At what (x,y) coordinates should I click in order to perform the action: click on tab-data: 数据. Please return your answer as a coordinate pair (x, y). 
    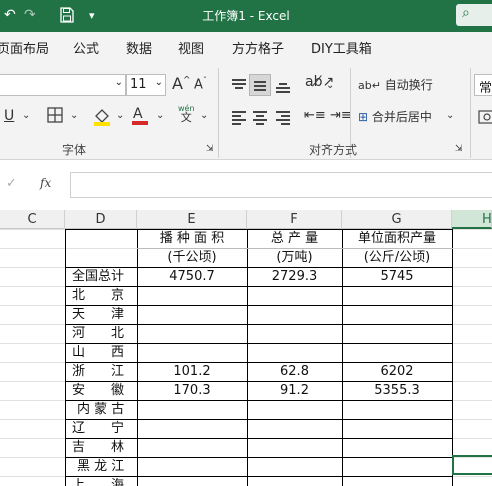
    Looking at the image, I should click on (139, 47).